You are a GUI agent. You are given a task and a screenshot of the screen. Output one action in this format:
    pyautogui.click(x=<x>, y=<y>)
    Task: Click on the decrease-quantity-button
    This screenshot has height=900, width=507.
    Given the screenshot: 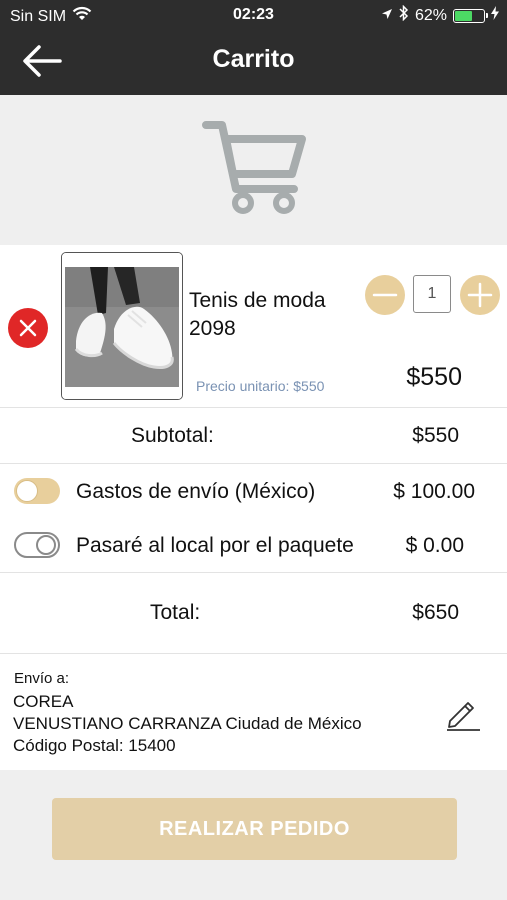 What is the action you would take?
    pyautogui.click(x=385, y=295)
    